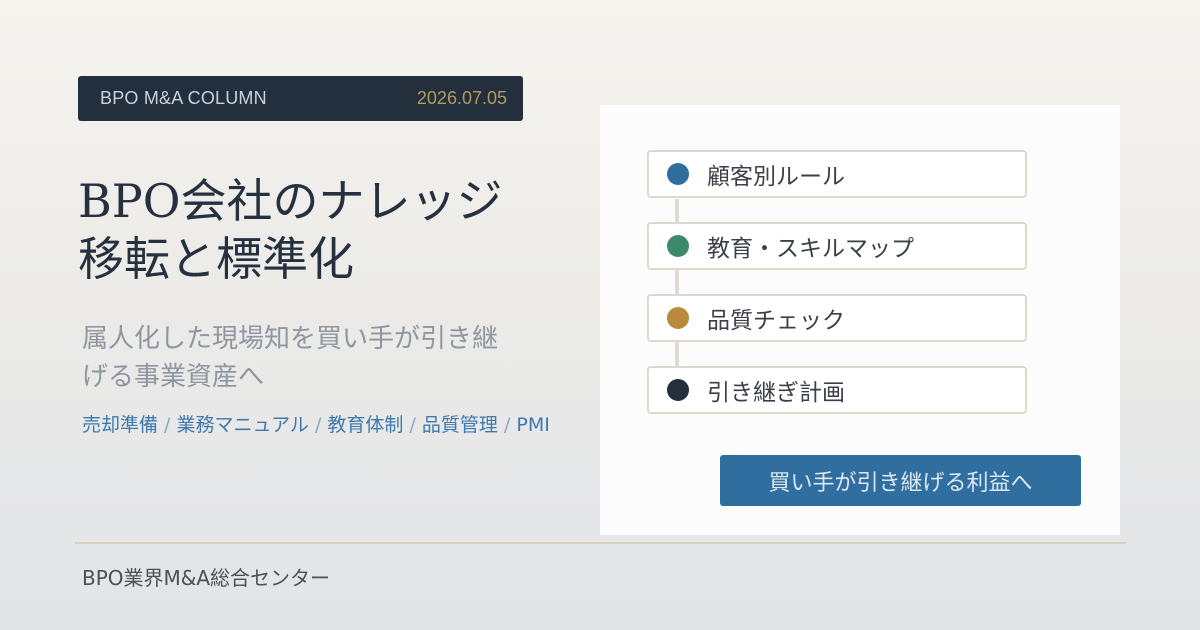  I want to click on process-step: 引き継ぎ計画, so click(837, 390).